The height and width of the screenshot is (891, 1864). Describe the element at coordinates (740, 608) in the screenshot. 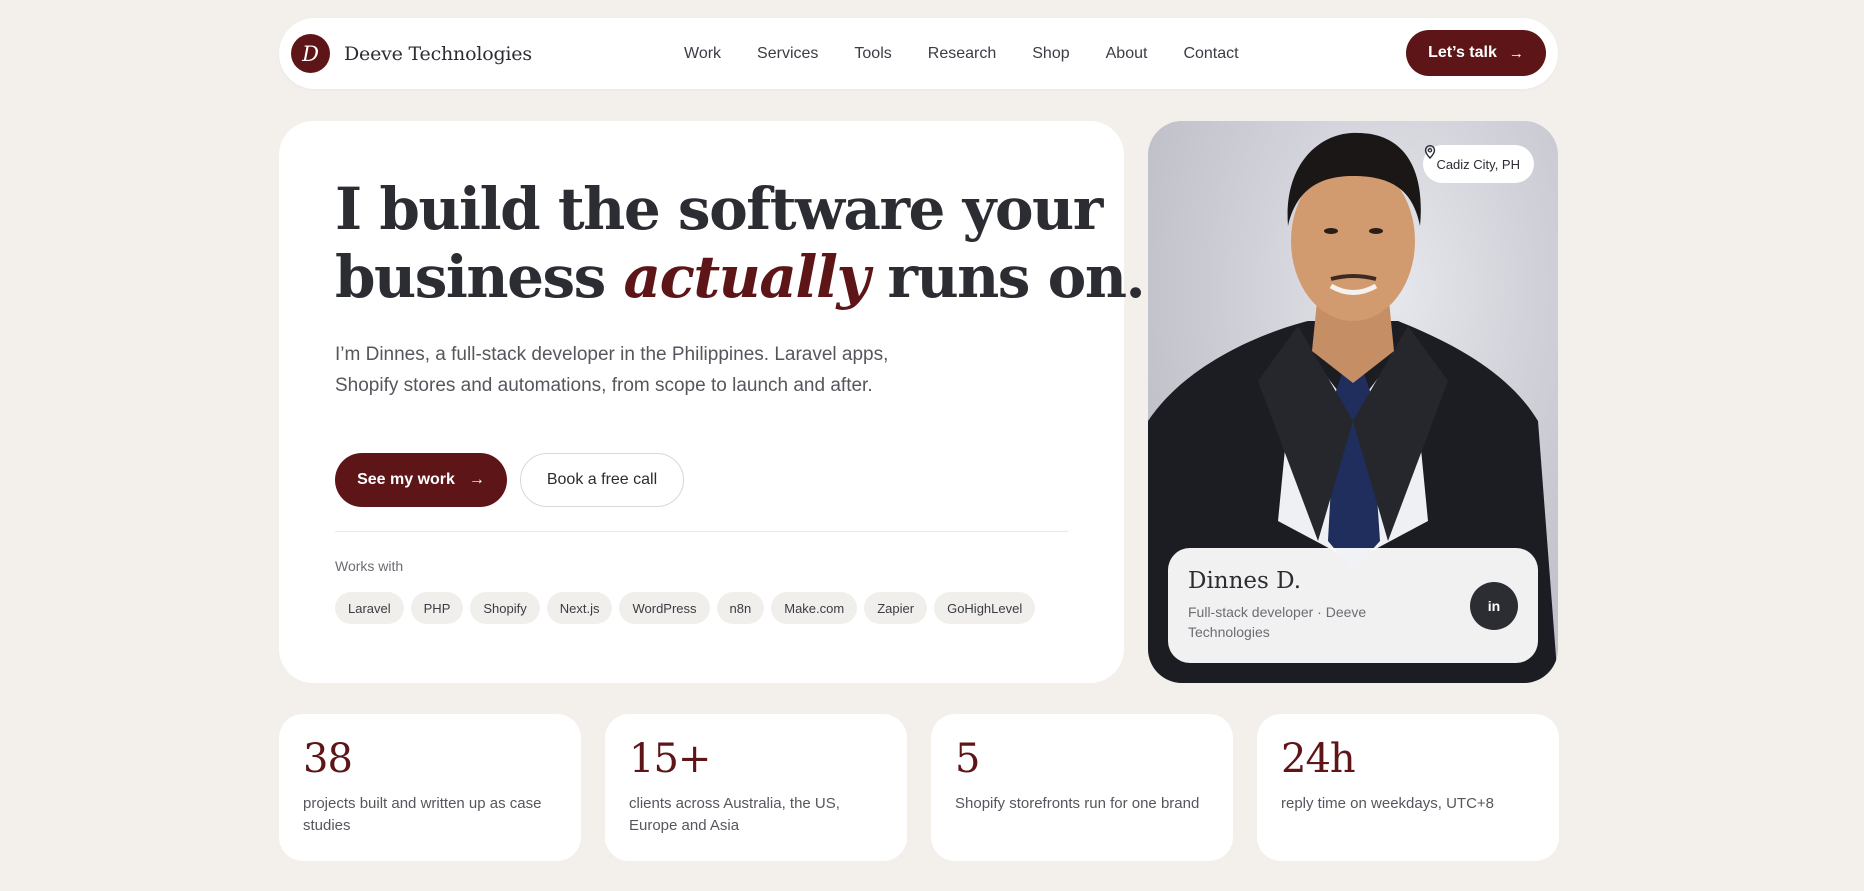

I see `tool-chip: n8n` at that location.